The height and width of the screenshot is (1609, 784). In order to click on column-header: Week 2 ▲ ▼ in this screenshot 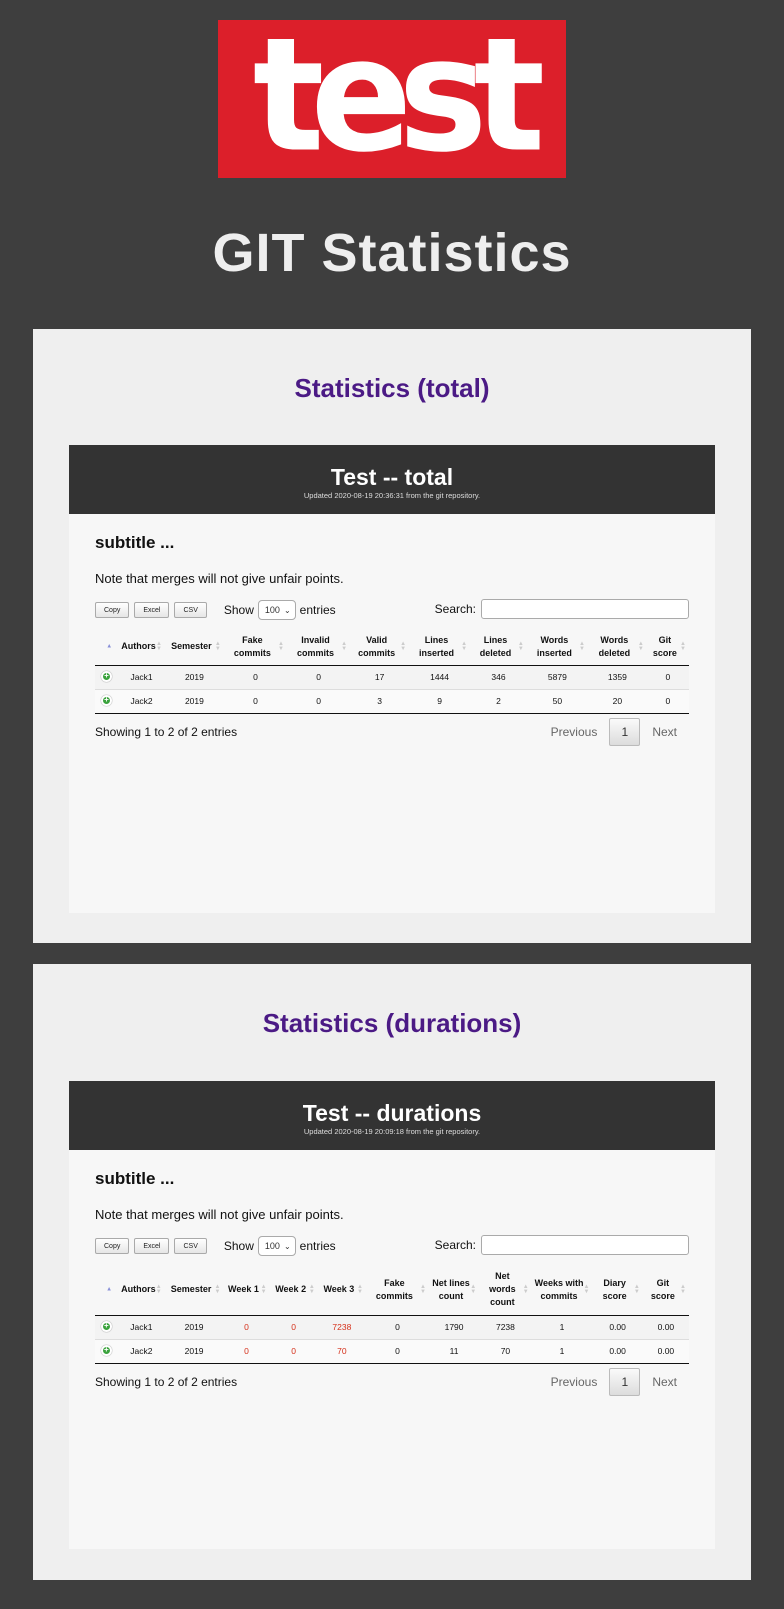, I will do `click(293, 1290)`.